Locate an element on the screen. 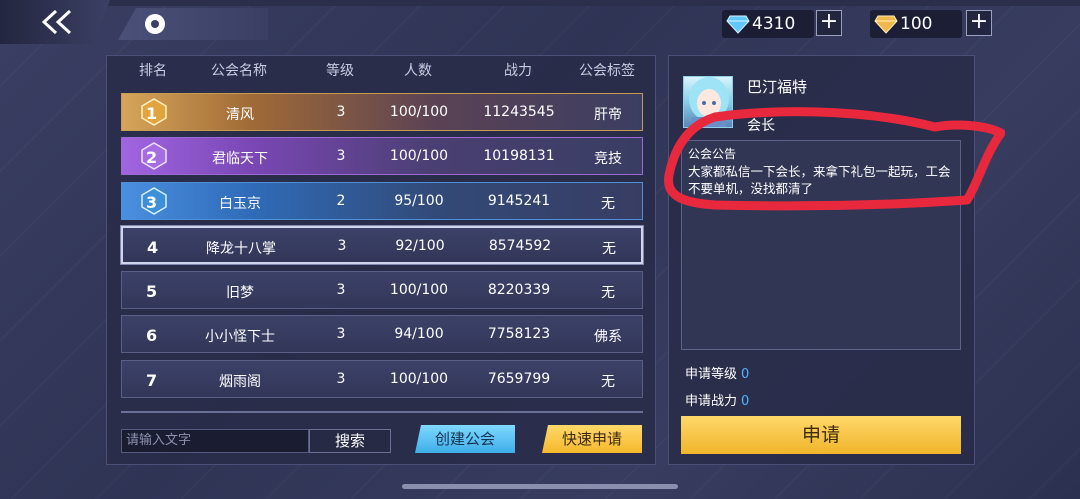 The height and width of the screenshot is (499, 1080). rank-number: 5 is located at coordinates (152, 291).